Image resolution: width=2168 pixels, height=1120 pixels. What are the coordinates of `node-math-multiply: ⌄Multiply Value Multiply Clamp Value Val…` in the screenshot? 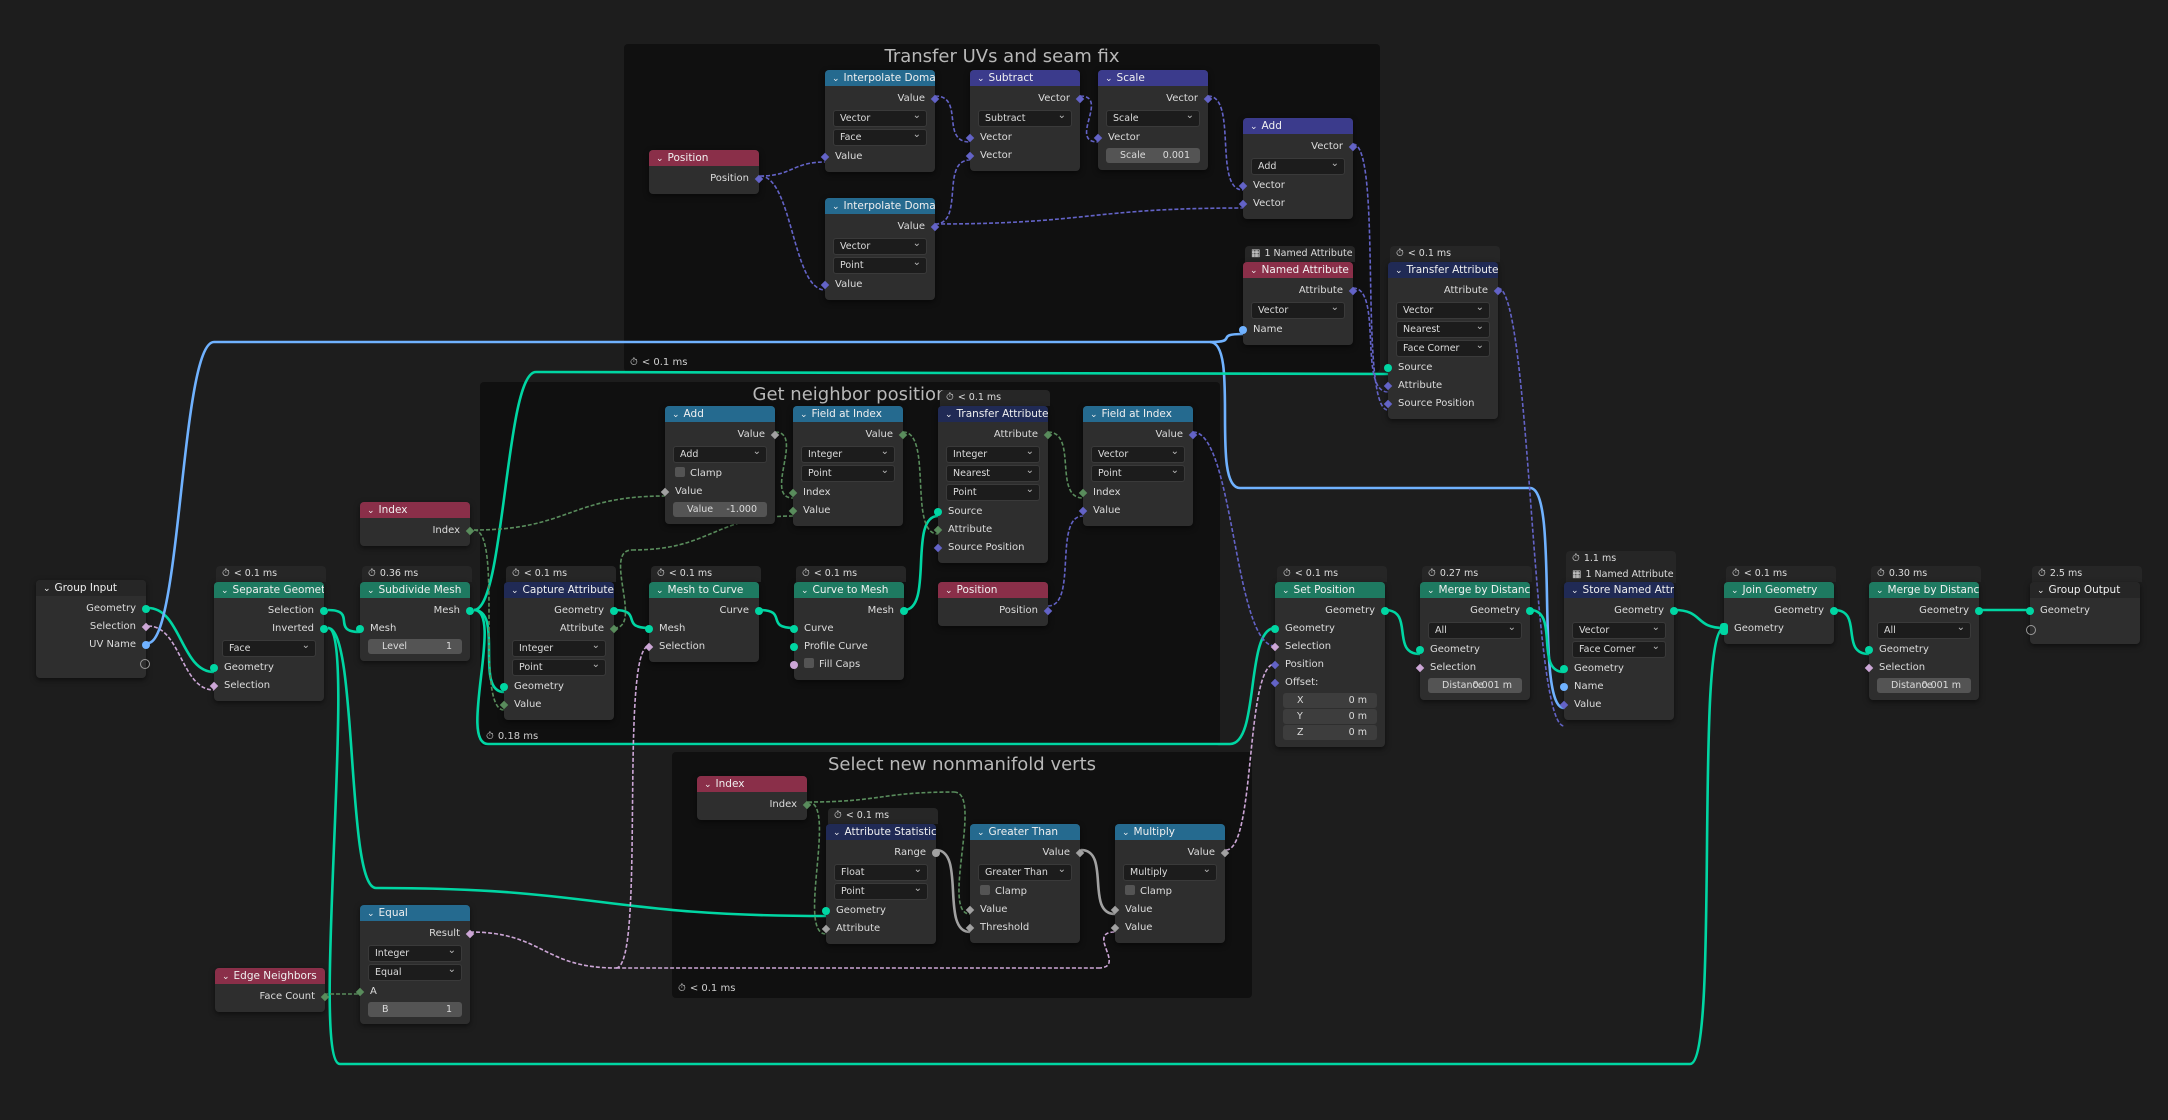 It's located at (1170, 883).